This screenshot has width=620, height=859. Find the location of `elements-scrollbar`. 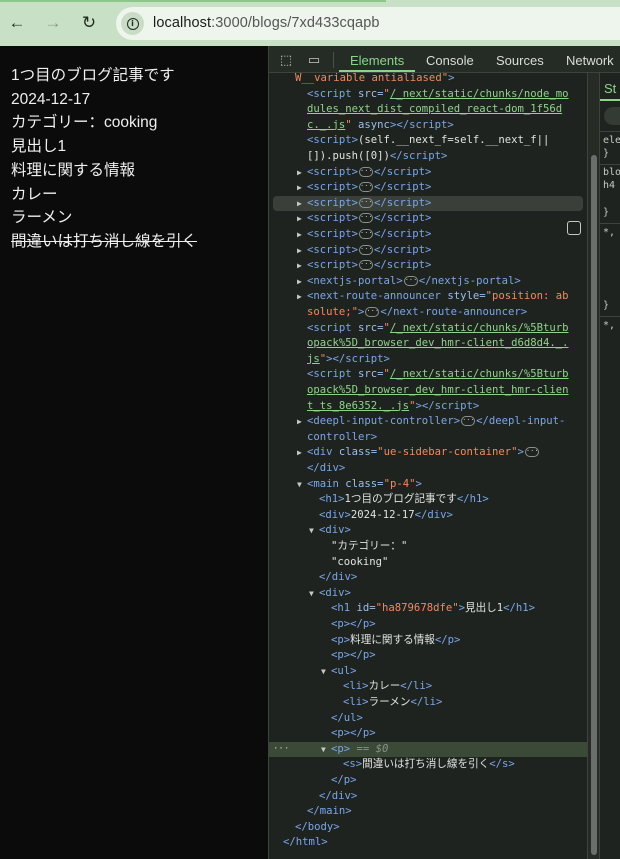

elements-scrollbar is located at coordinates (593, 466).